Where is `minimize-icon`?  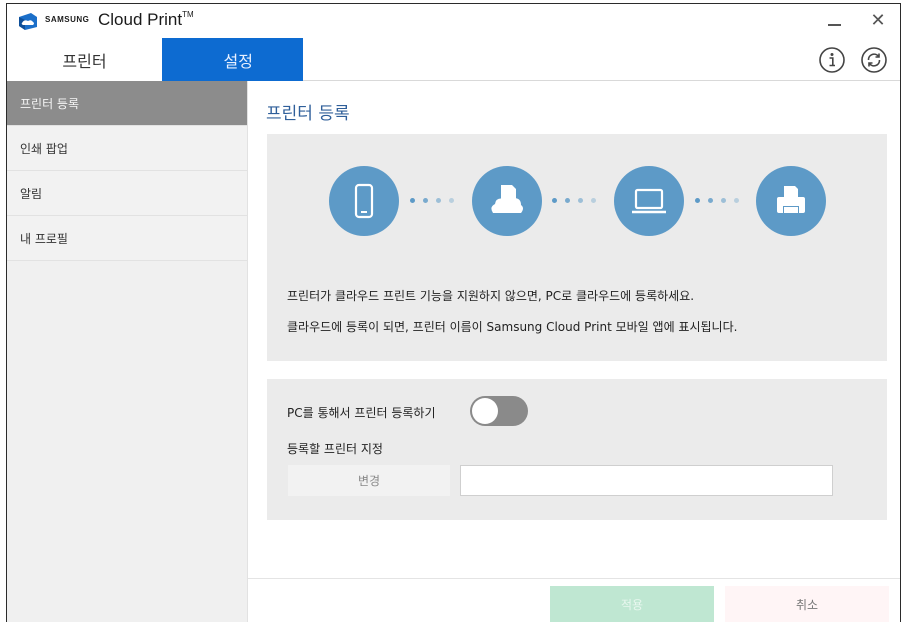 minimize-icon is located at coordinates (834, 25).